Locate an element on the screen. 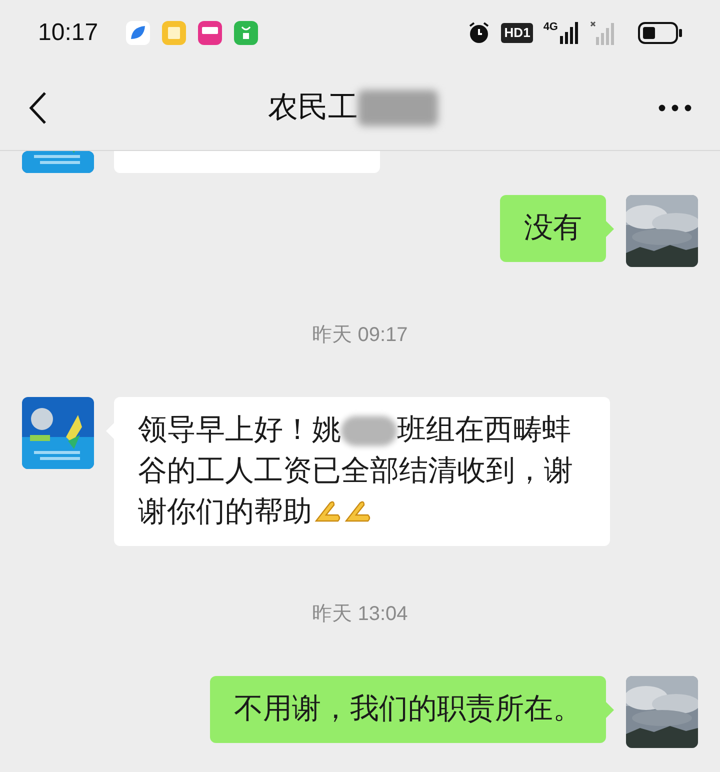 Image resolution: width=720 pixels, height=772 pixels. leaf-app-icon is located at coordinates (138, 32).